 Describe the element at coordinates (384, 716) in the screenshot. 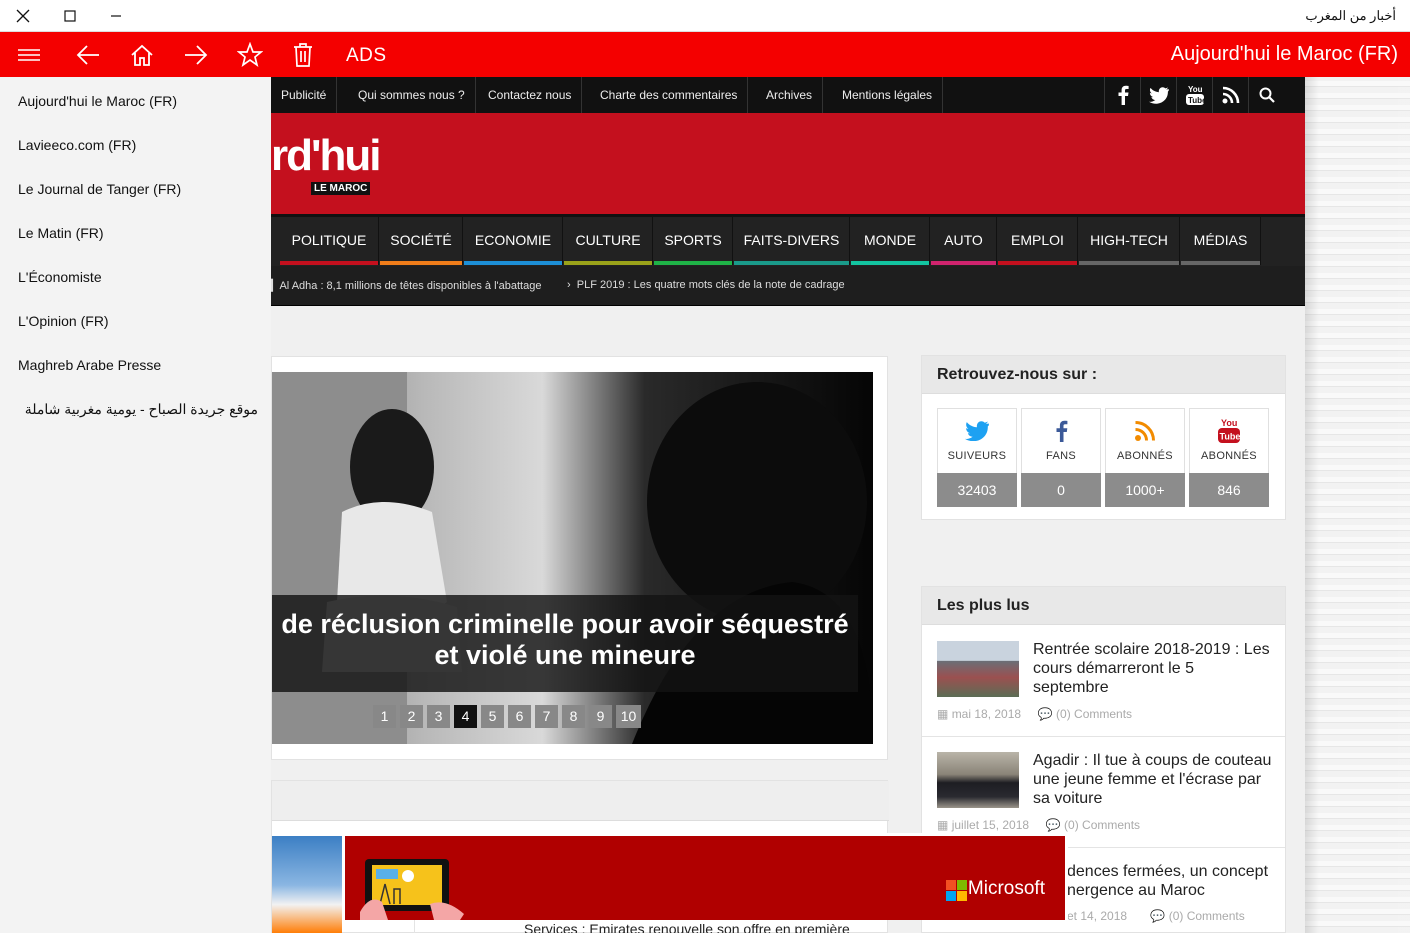

I see `slide-page-1: 1` at that location.